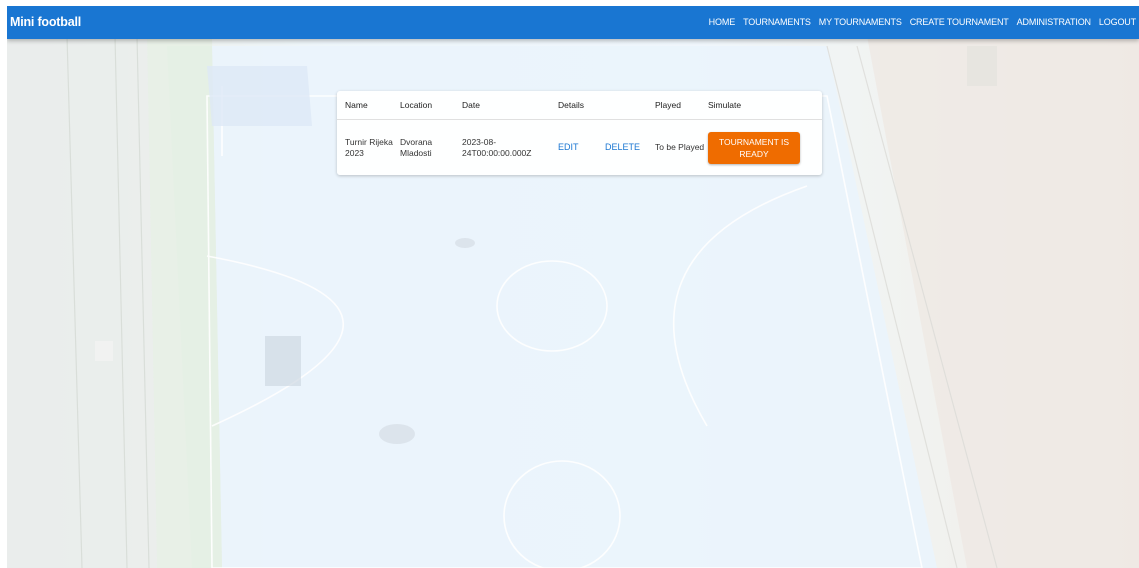  What do you see at coordinates (510, 105) in the screenshot?
I see `header-date: Date` at bounding box center [510, 105].